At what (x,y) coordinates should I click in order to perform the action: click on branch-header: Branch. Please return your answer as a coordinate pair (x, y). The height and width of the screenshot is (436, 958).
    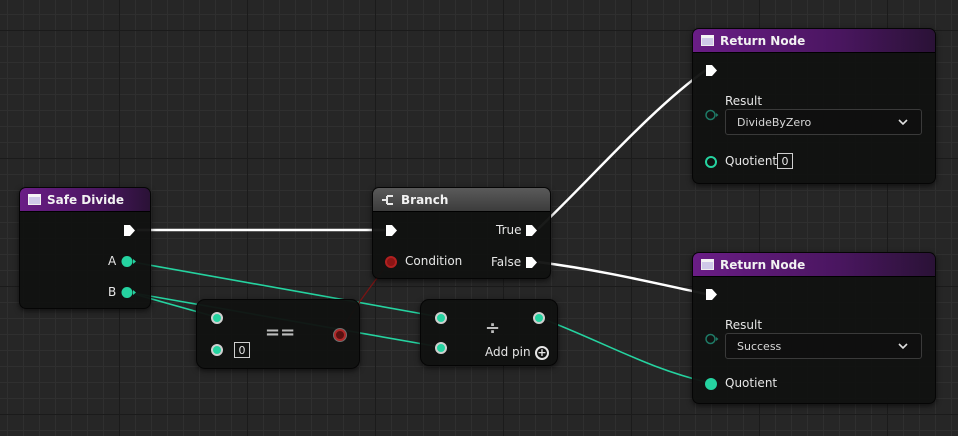
    Looking at the image, I should click on (461, 200).